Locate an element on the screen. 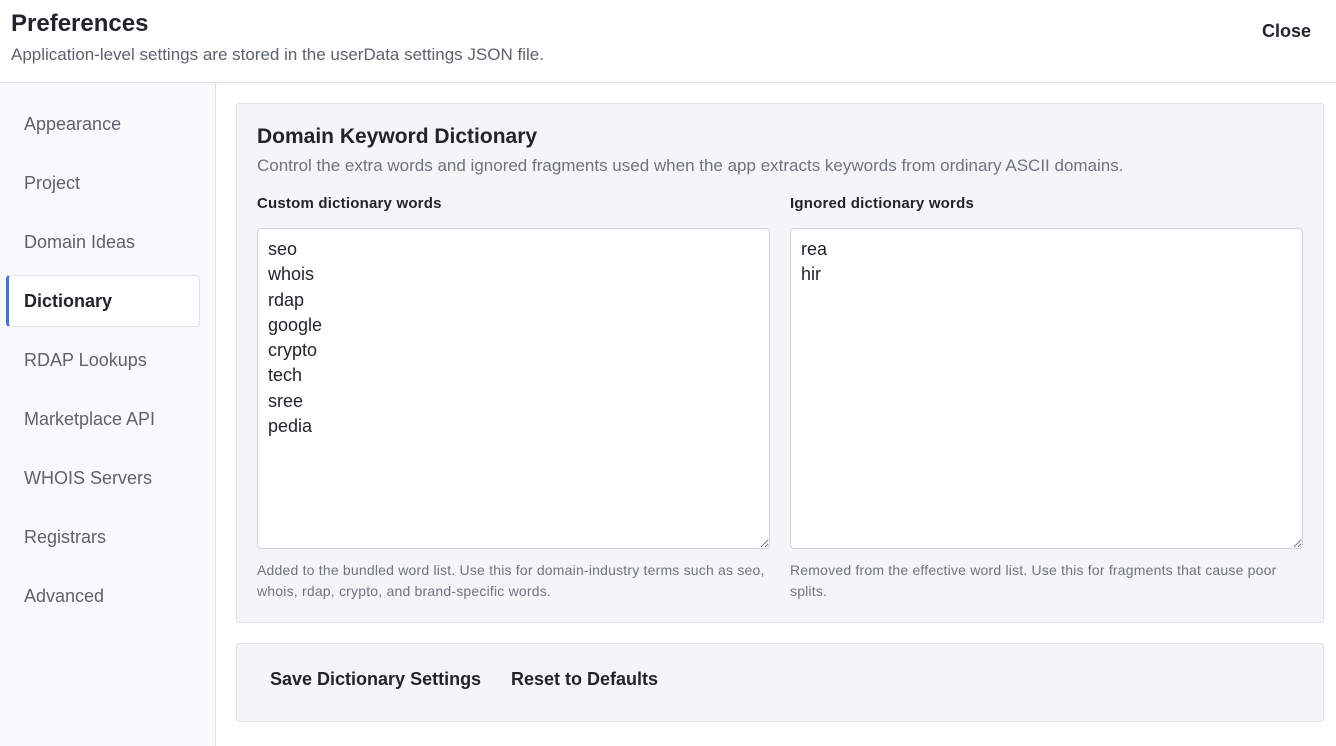 Image resolution: width=1336 pixels, height=746 pixels. sidebar-item-whois-servers: WHOIS Servers is located at coordinates (103, 478).